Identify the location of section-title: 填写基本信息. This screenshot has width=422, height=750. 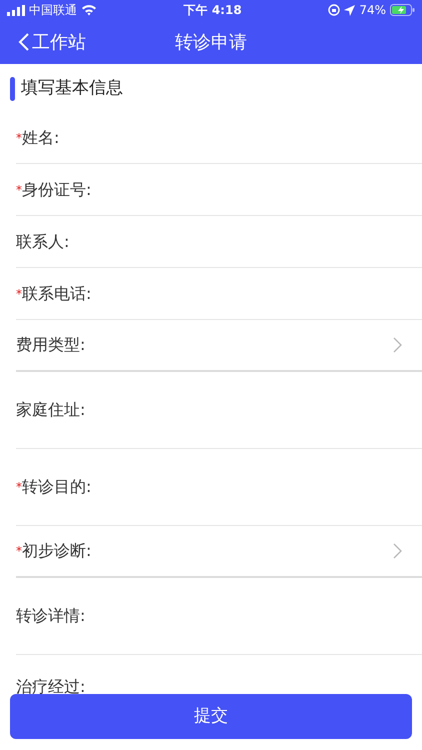
(72, 88).